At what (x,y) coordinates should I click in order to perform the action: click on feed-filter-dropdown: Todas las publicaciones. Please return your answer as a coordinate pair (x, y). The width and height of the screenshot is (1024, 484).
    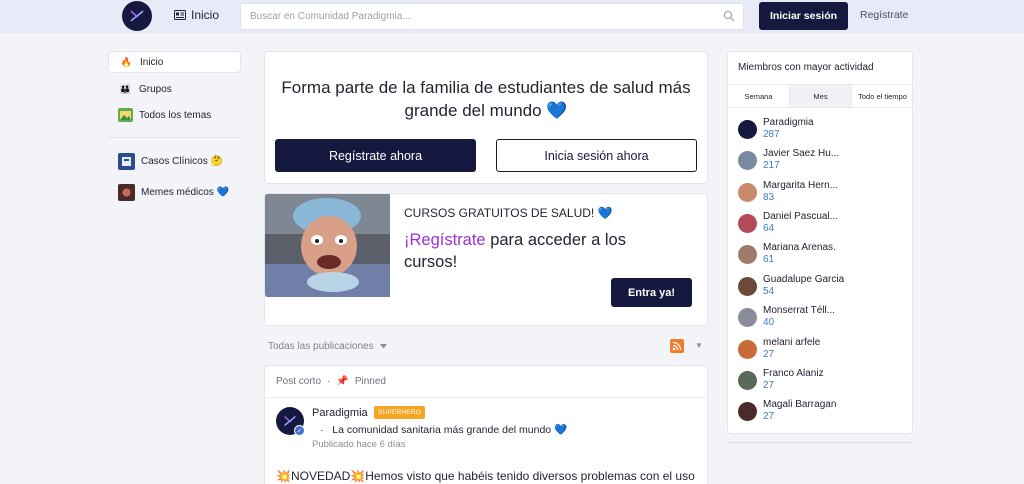
    Looking at the image, I should click on (327, 346).